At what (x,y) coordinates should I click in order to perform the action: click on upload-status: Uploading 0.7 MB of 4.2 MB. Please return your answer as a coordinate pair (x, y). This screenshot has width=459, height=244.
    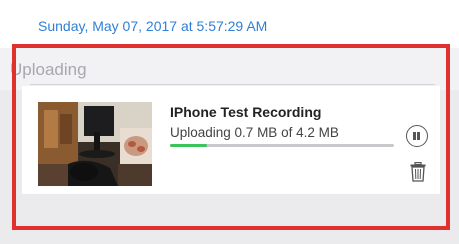
    Looking at the image, I should click on (254, 132).